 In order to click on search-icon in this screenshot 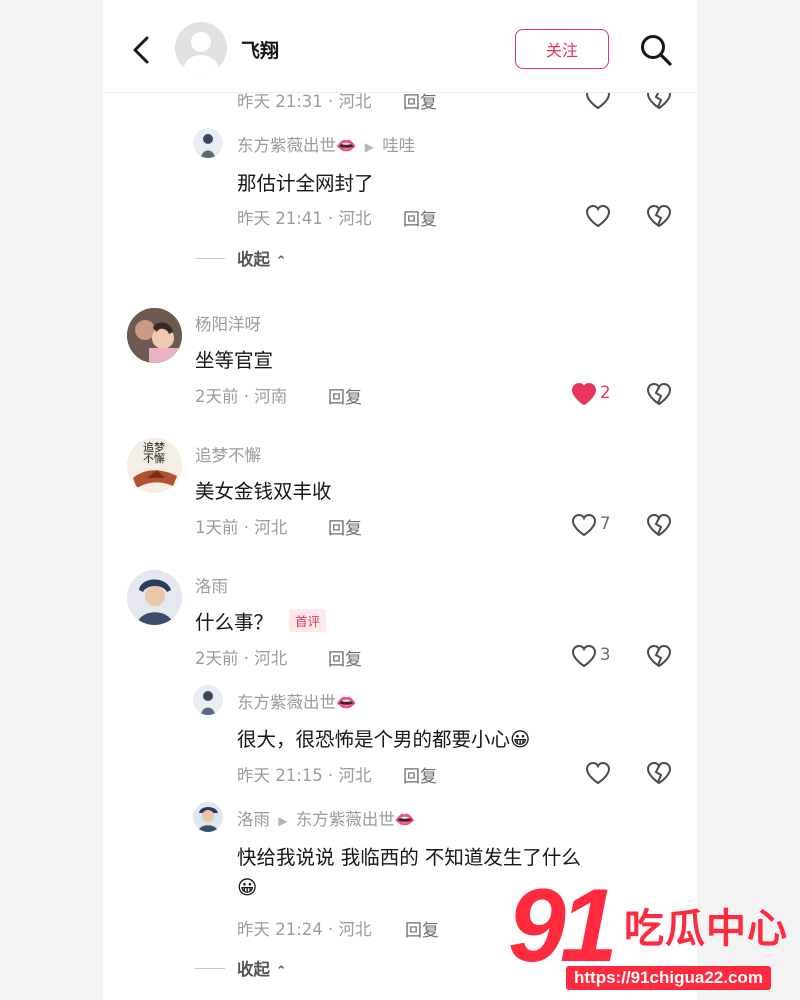, I will do `click(656, 50)`.